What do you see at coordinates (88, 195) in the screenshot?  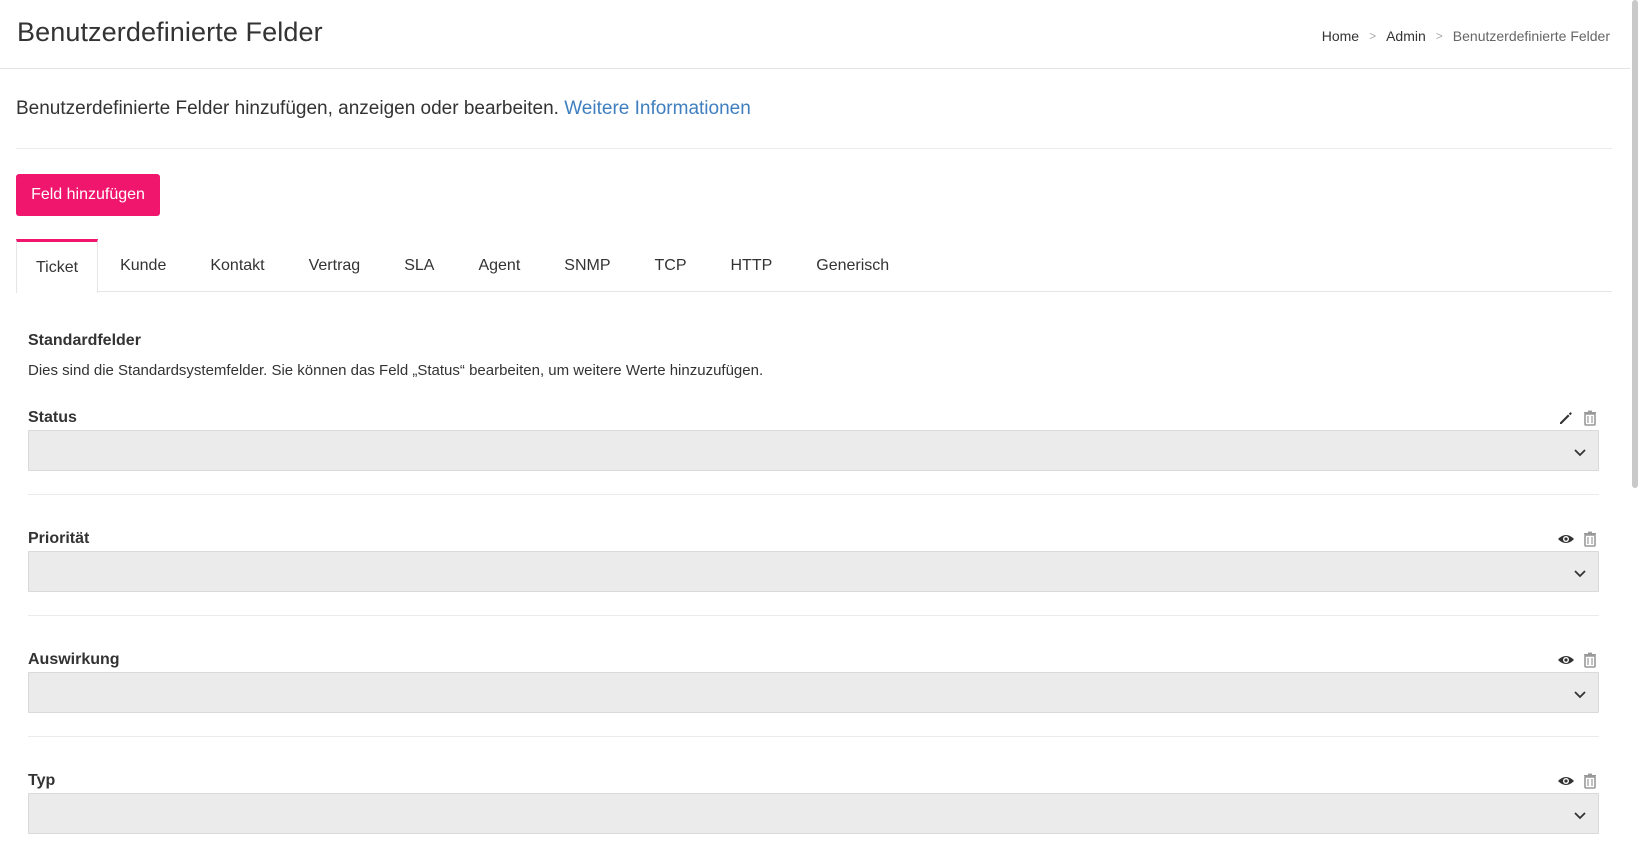 I see `add-field-button: Feld hinzufügen` at bounding box center [88, 195].